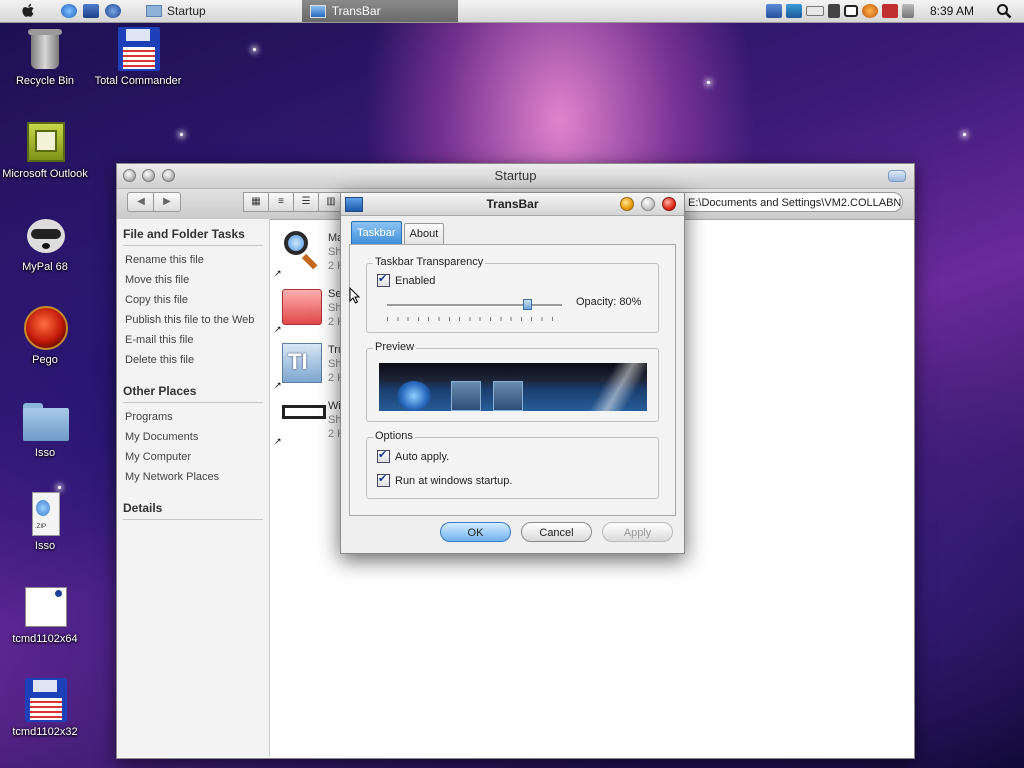  What do you see at coordinates (869, 11) in the screenshot?
I see `search-tool-icon` at bounding box center [869, 11].